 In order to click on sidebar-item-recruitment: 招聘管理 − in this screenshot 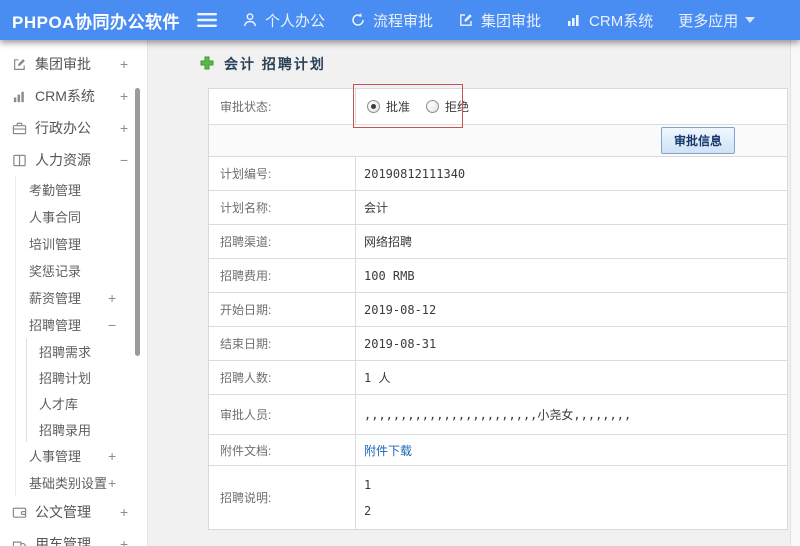, I will do `click(81, 324)`.